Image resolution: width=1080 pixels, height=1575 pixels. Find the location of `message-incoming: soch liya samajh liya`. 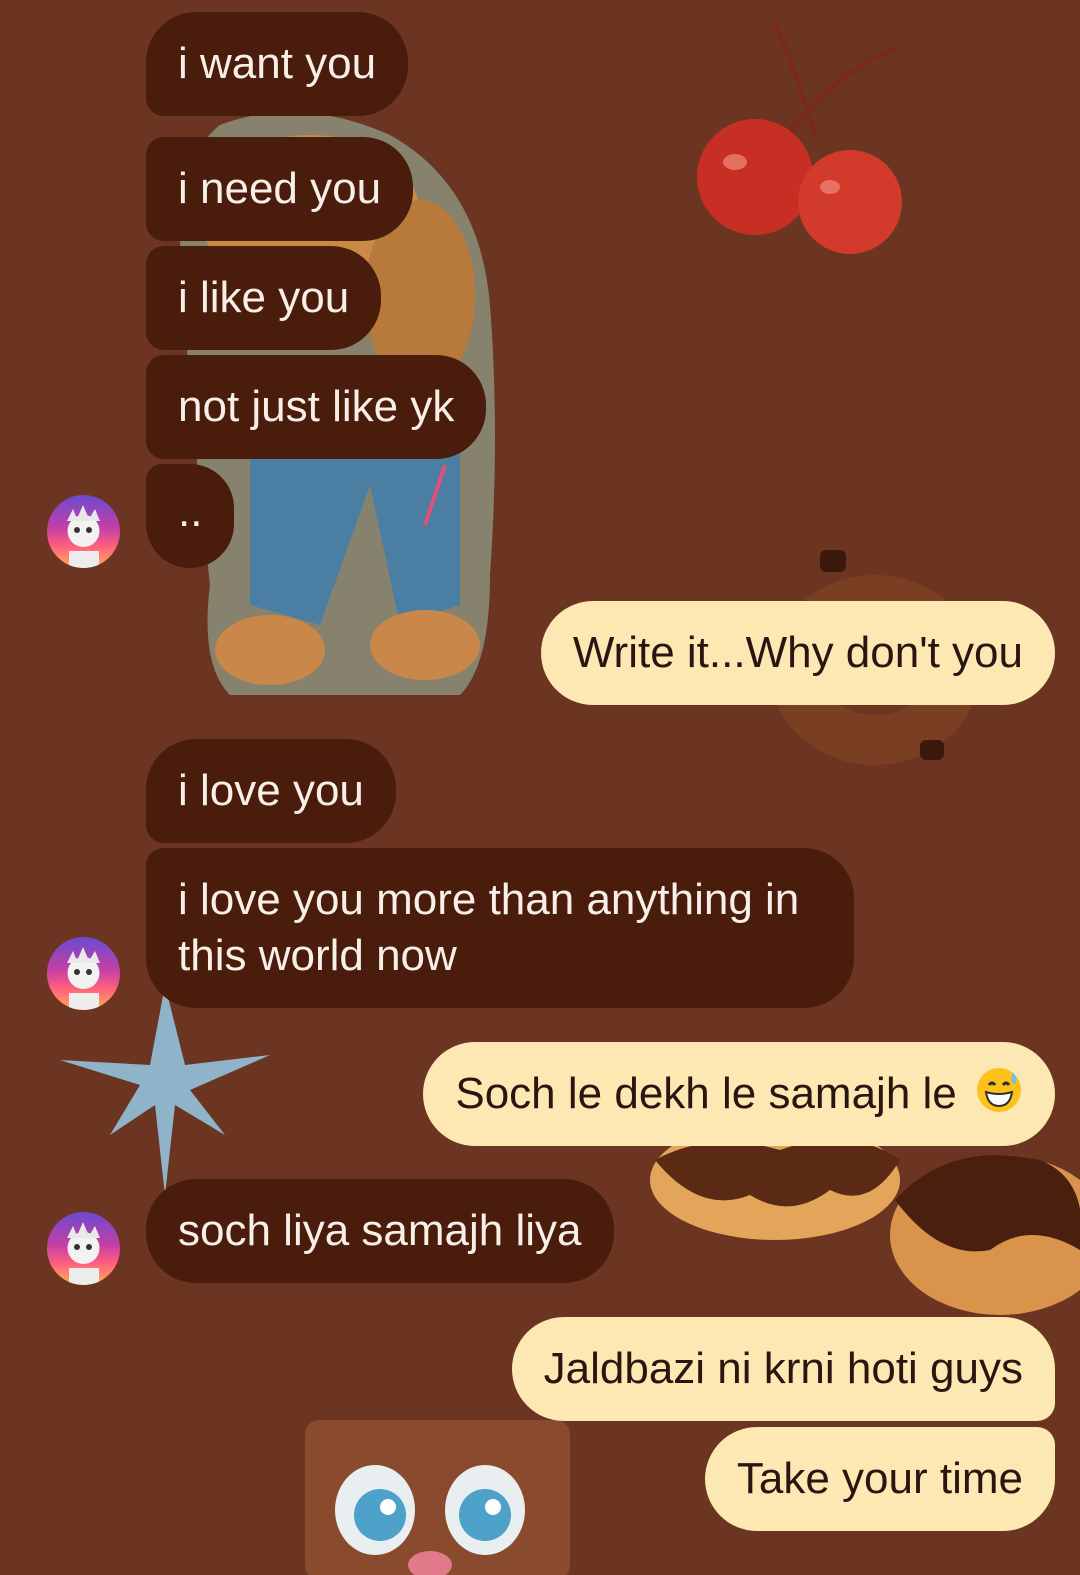

message-incoming: soch liya samajh liya is located at coordinates (380, 1231).